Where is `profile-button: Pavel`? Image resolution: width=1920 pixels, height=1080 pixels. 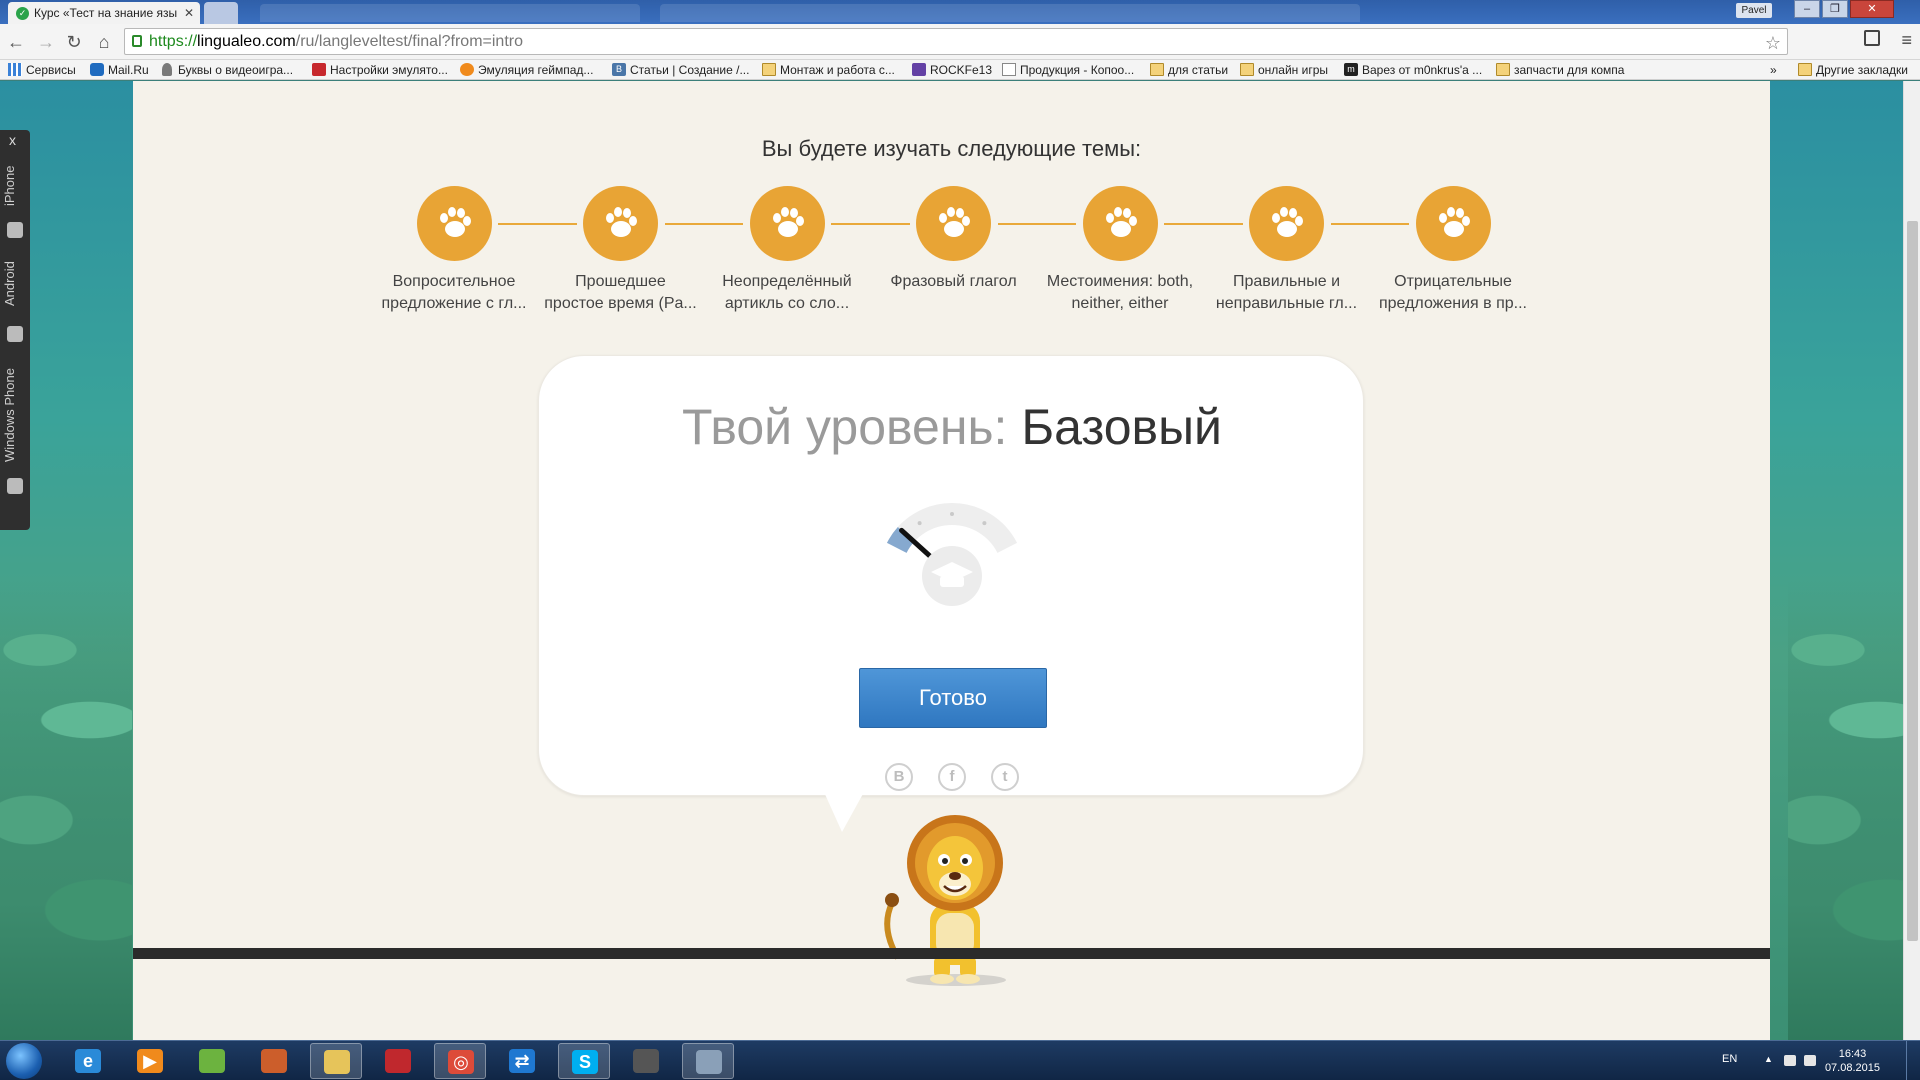 profile-button: Pavel is located at coordinates (1754, 10).